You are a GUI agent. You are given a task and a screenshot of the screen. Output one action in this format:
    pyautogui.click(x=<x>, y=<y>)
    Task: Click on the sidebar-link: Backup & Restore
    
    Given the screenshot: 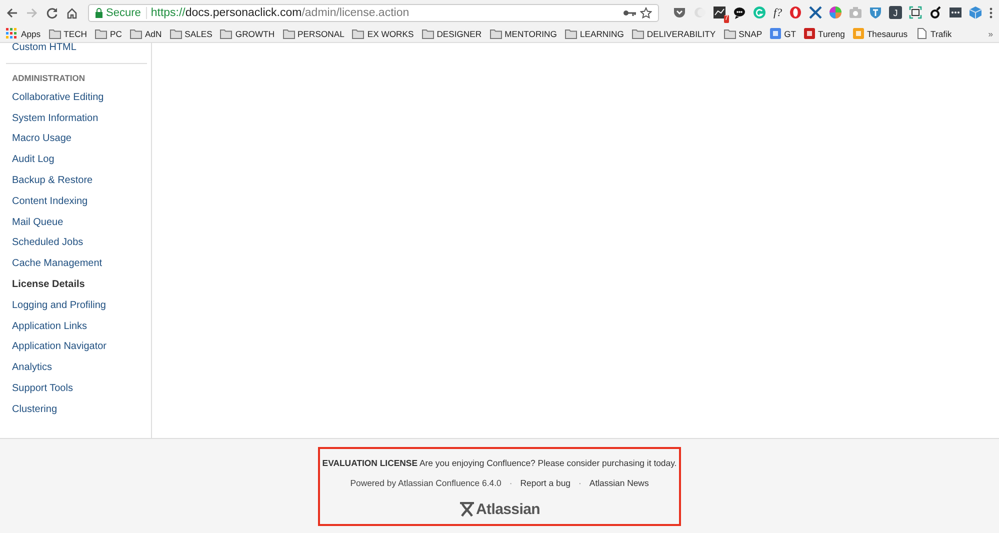 What is the action you would take?
    pyautogui.click(x=52, y=180)
    